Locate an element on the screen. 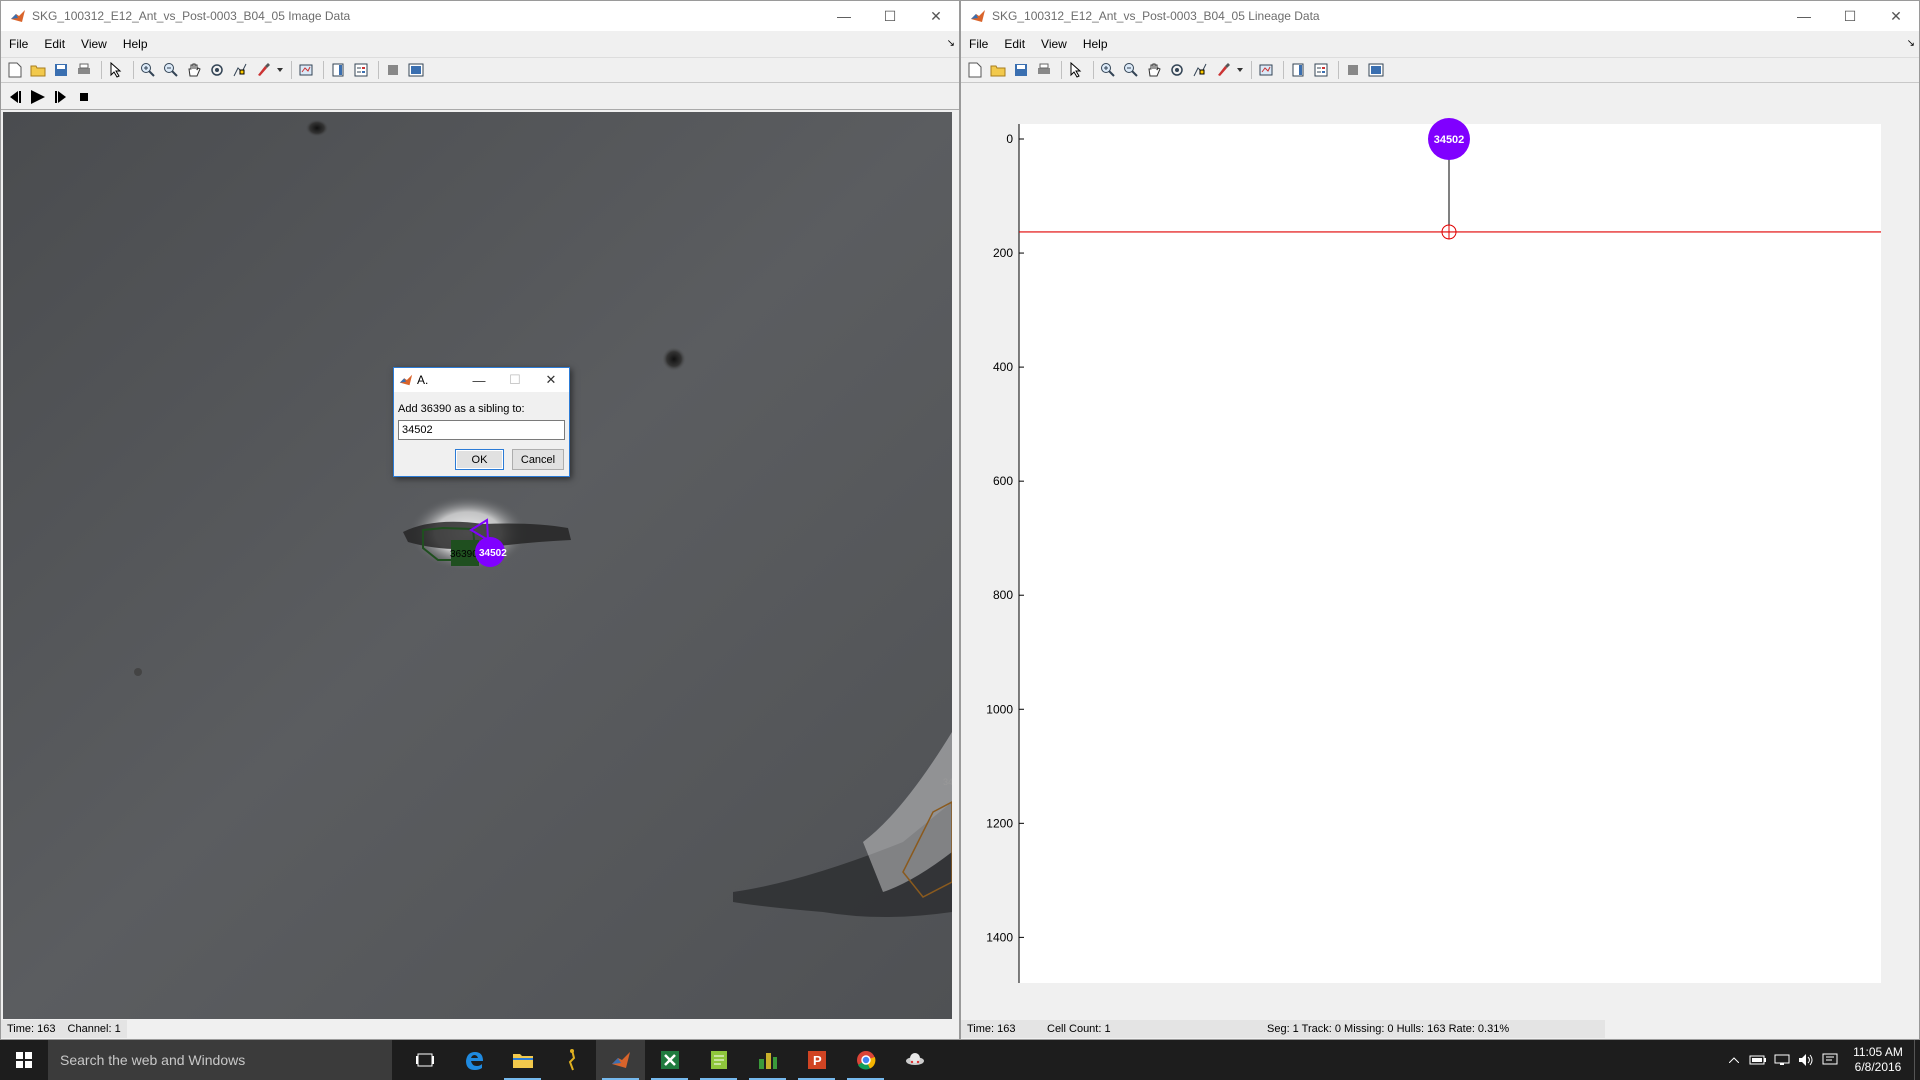 This screenshot has width=1920, height=1080. powerpoint-icon: P is located at coordinates (816, 1060).